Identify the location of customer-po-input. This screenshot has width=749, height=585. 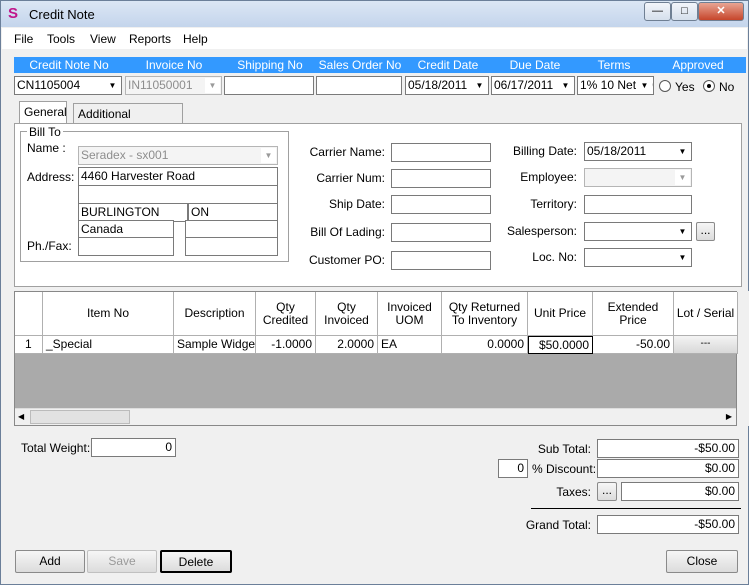
(441, 260).